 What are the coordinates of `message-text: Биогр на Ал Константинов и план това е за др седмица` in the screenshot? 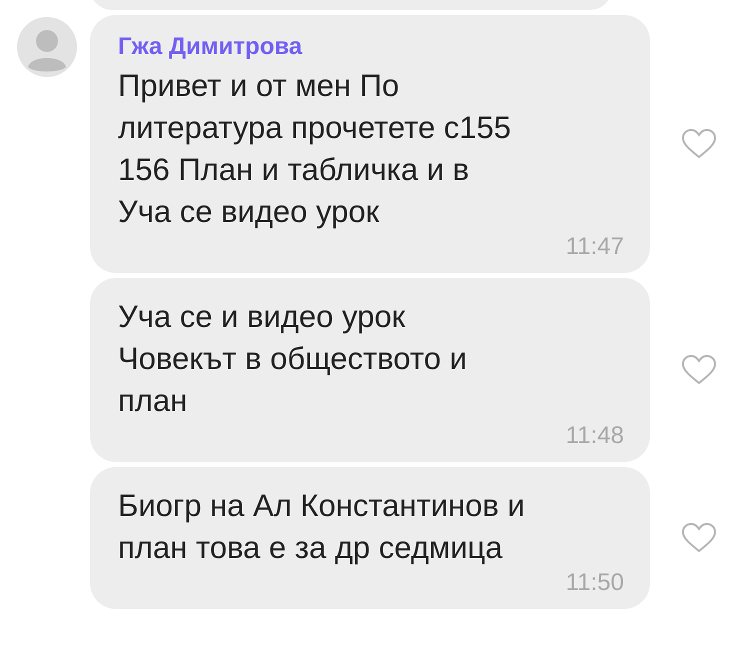 It's located at (322, 527).